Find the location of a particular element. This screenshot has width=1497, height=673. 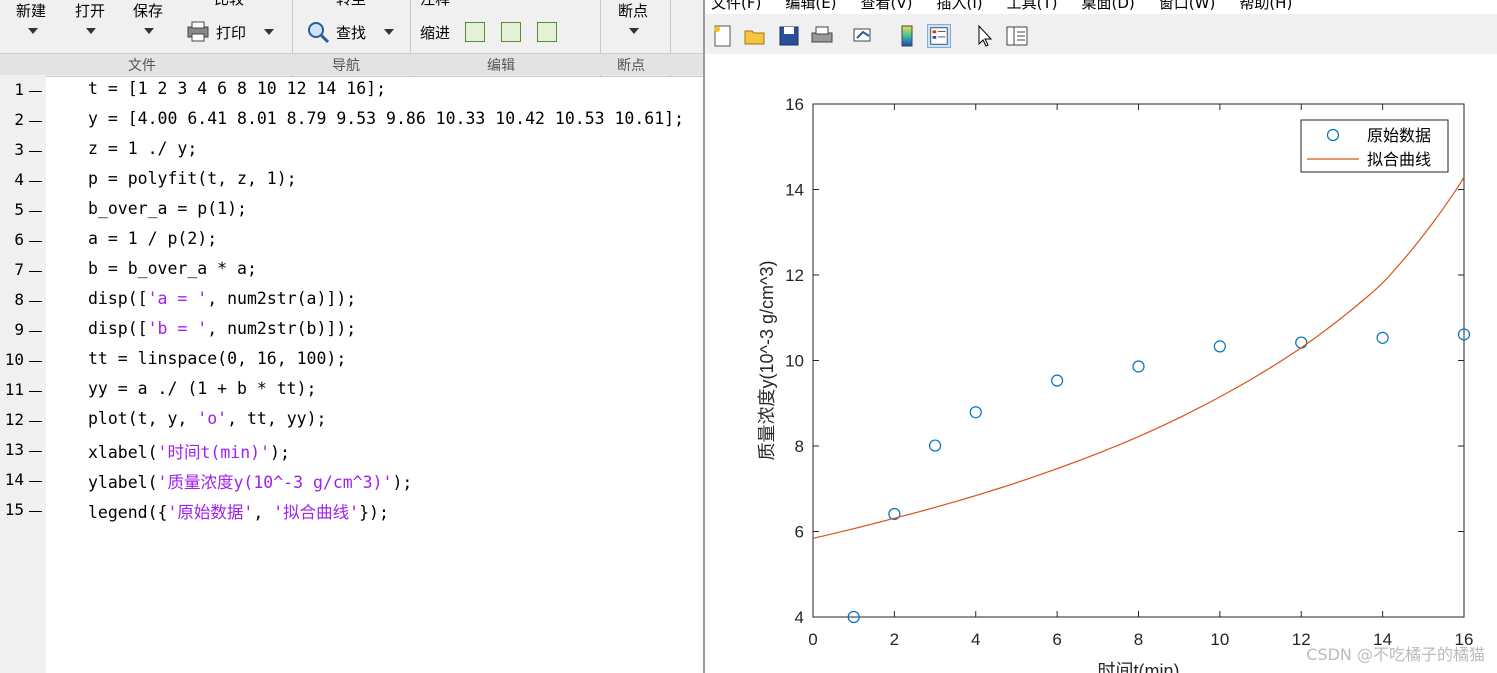

line-number: 8 is located at coordinates (19, 299).